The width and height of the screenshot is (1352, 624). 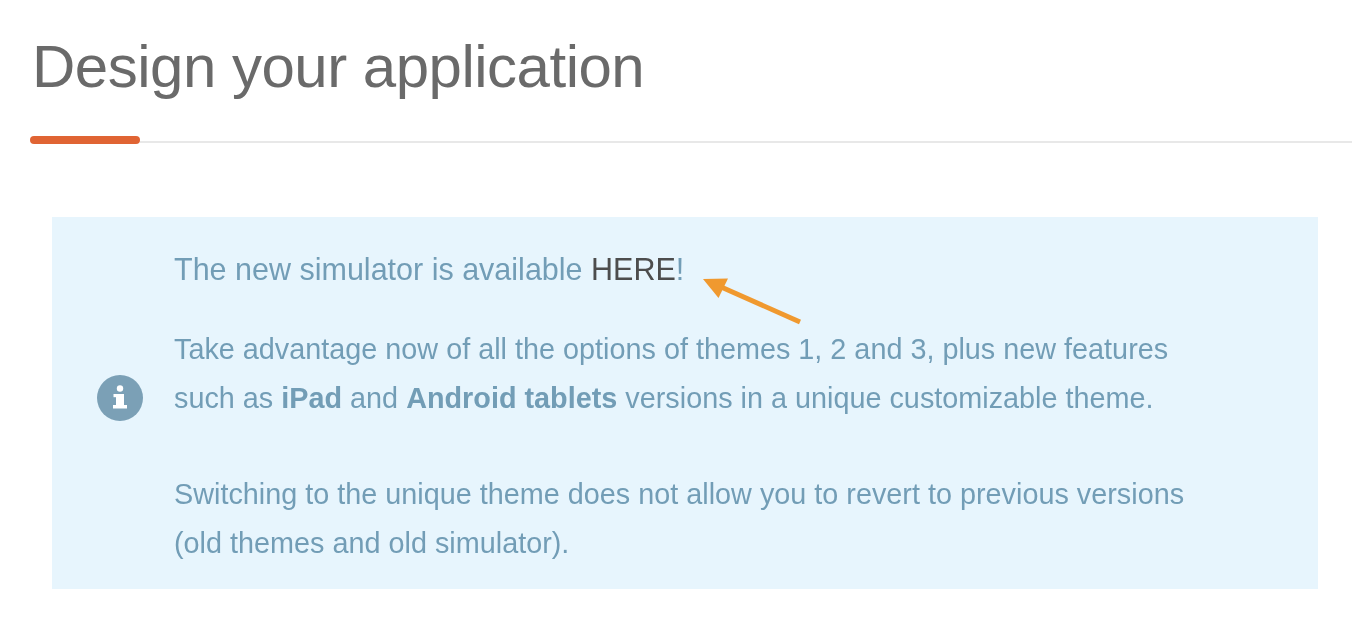 I want to click on simulator-link: HERE, so click(x=633, y=269).